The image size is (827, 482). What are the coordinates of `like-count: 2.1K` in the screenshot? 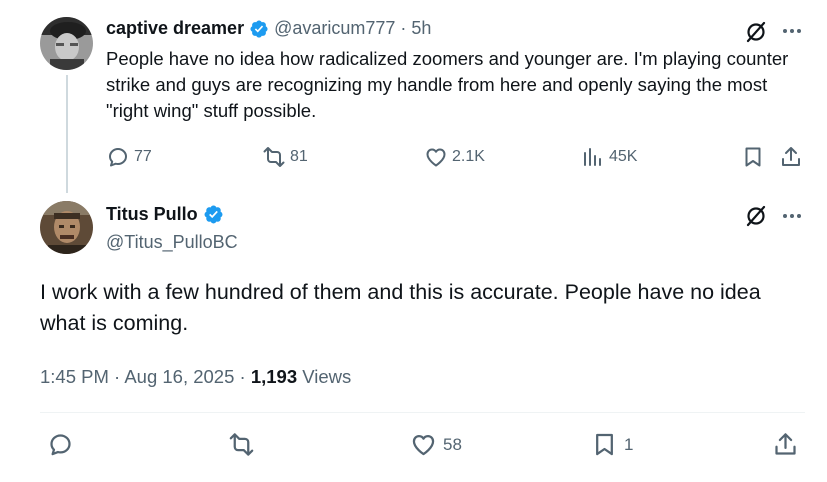 It's located at (468, 156).